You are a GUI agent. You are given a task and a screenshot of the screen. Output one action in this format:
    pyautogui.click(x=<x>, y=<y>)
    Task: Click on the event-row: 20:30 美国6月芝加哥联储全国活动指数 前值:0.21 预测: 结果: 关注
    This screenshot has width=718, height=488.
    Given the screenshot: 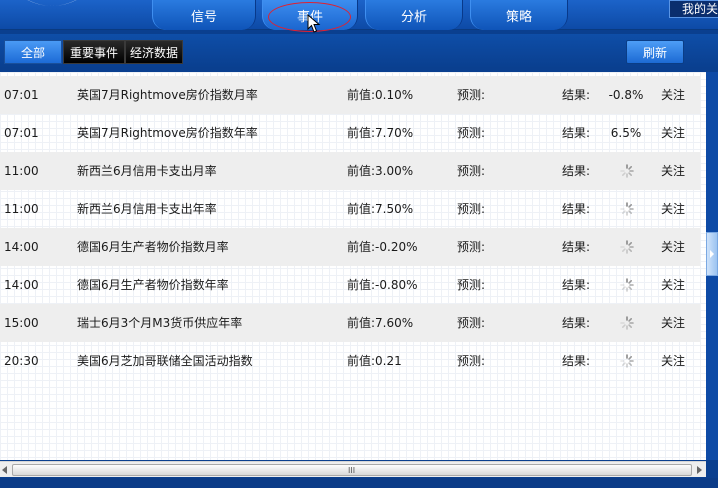 What is the action you would take?
    pyautogui.click(x=350, y=361)
    